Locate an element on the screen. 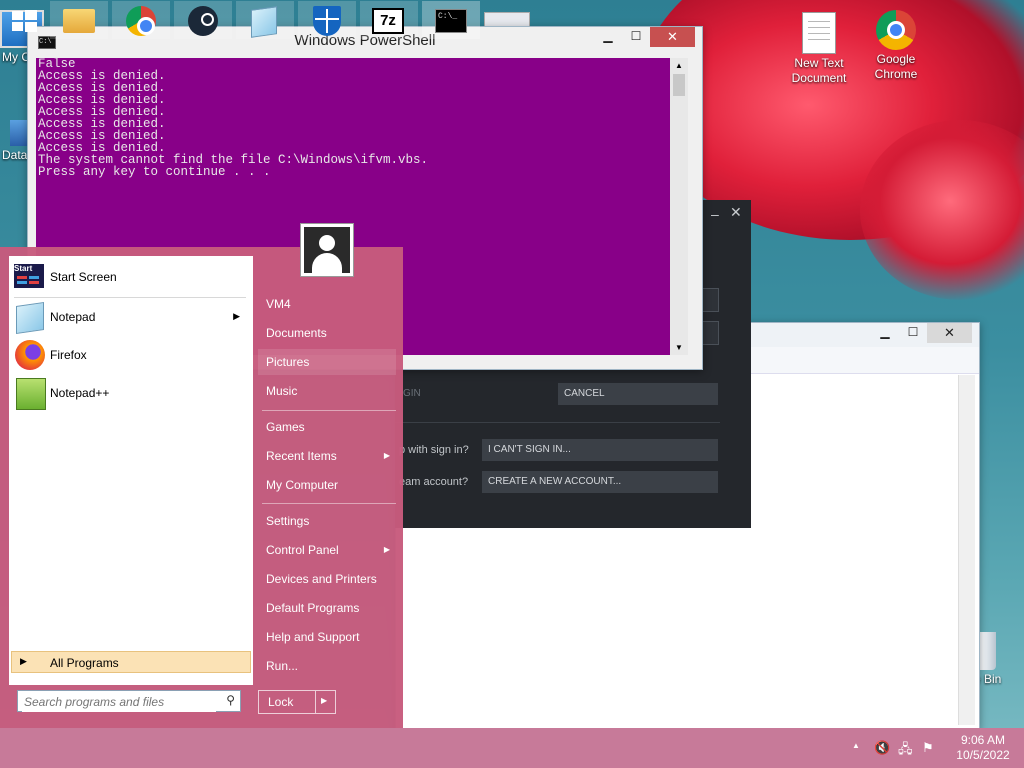 This screenshot has height=768, width=1024. clock-time: 9:06 AM is located at coordinates (983, 740).